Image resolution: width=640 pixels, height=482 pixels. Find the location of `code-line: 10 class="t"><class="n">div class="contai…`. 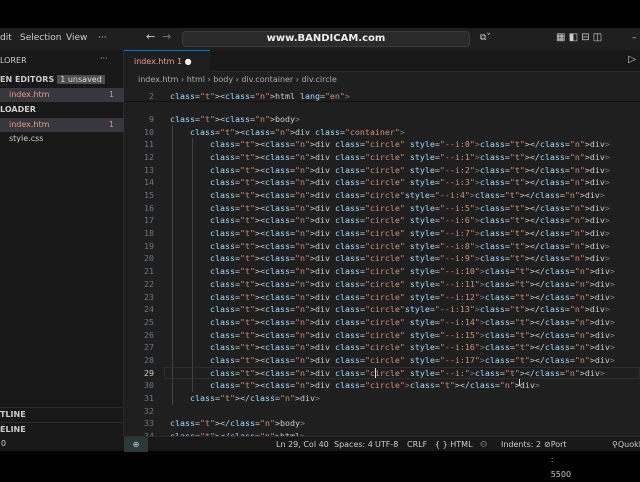

code-line: 10 class="t"><class="n">div class="contai… is located at coordinates (382, 132).